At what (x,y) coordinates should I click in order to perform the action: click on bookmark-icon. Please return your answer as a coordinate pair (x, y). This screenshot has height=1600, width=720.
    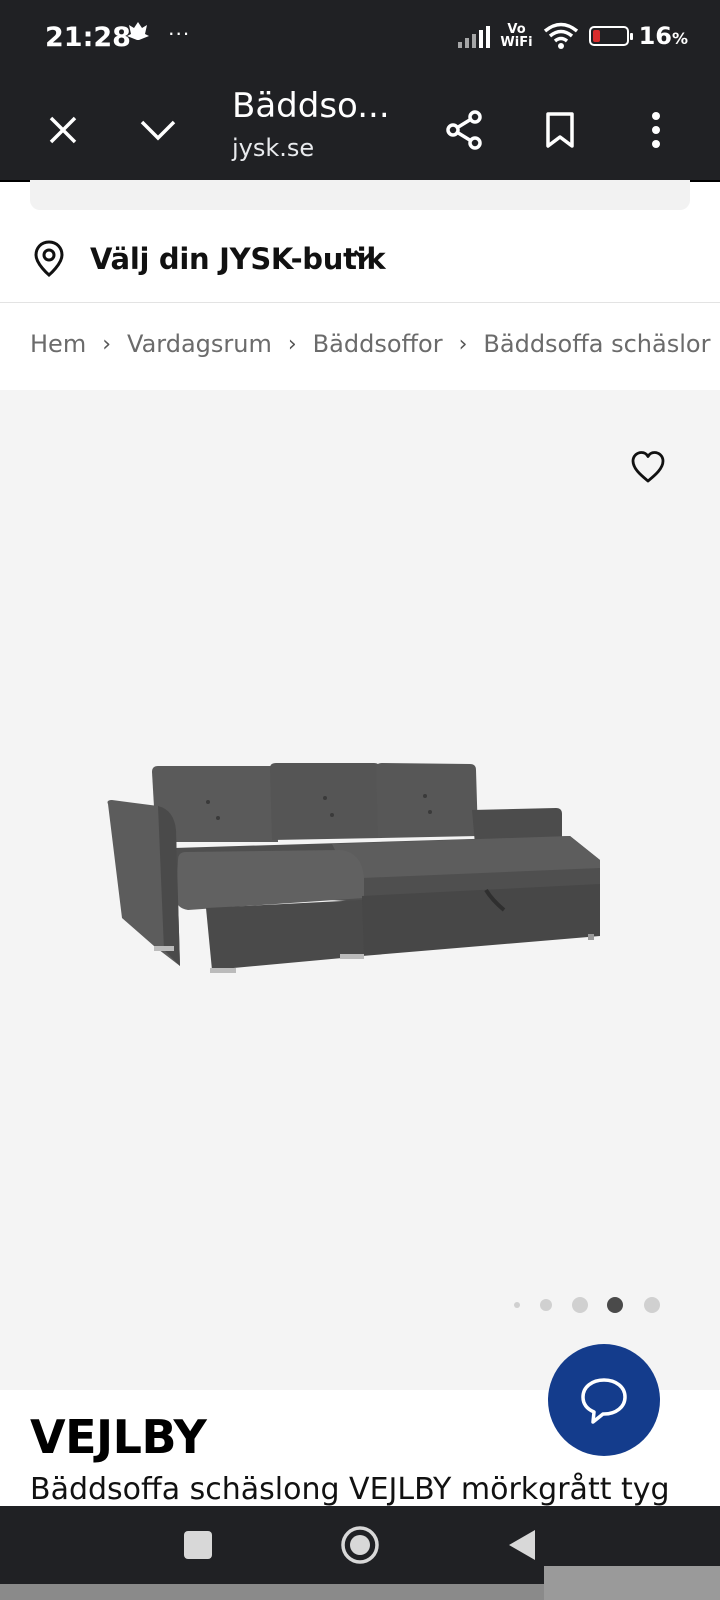
    Looking at the image, I should click on (560, 130).